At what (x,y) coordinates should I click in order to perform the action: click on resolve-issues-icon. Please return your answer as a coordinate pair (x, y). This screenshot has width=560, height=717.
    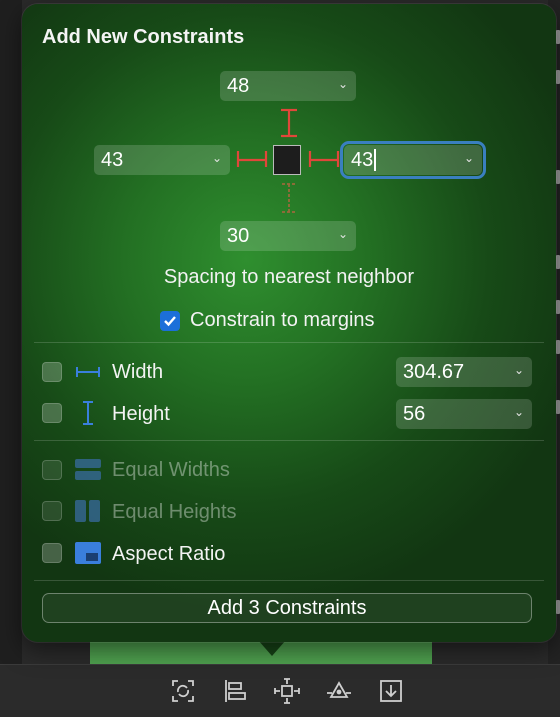
    Looking at the image, I should click on (339, 691).